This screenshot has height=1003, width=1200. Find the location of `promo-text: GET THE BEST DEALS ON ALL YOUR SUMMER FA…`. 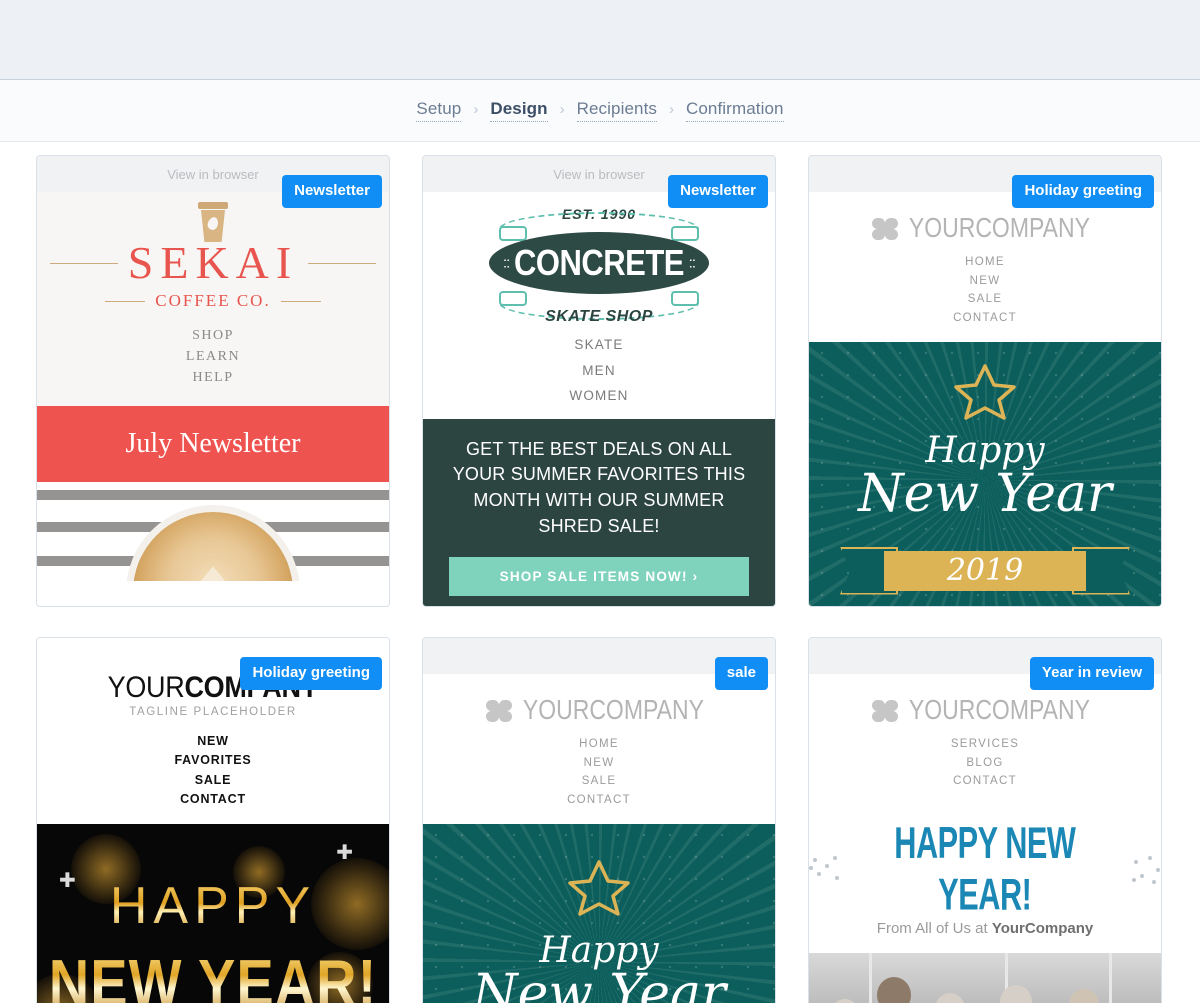

promo-text: GET THE BEST DEALS ON ALL YOUR SUMMER FA… is located at coordinates (599, 487).